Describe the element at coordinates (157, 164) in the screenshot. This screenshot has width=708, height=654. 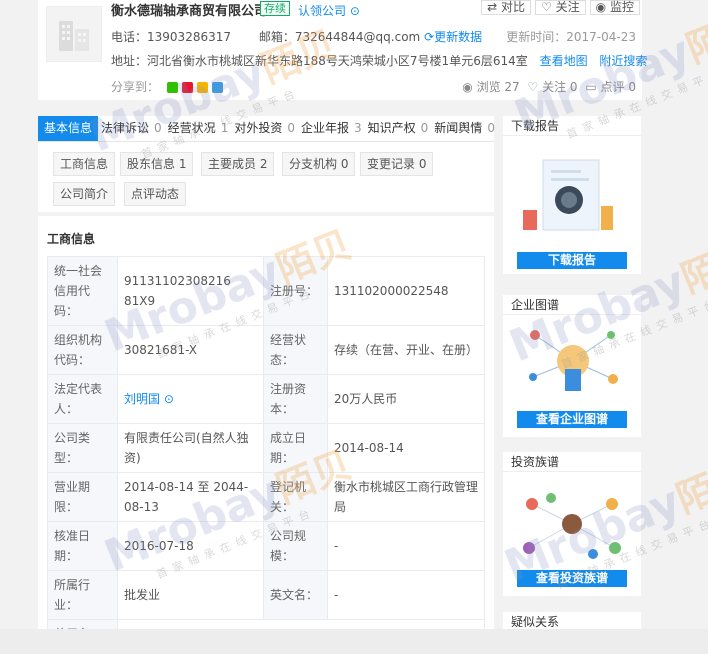
I see `subtab-shareholders: 股东信息 1` at that location.